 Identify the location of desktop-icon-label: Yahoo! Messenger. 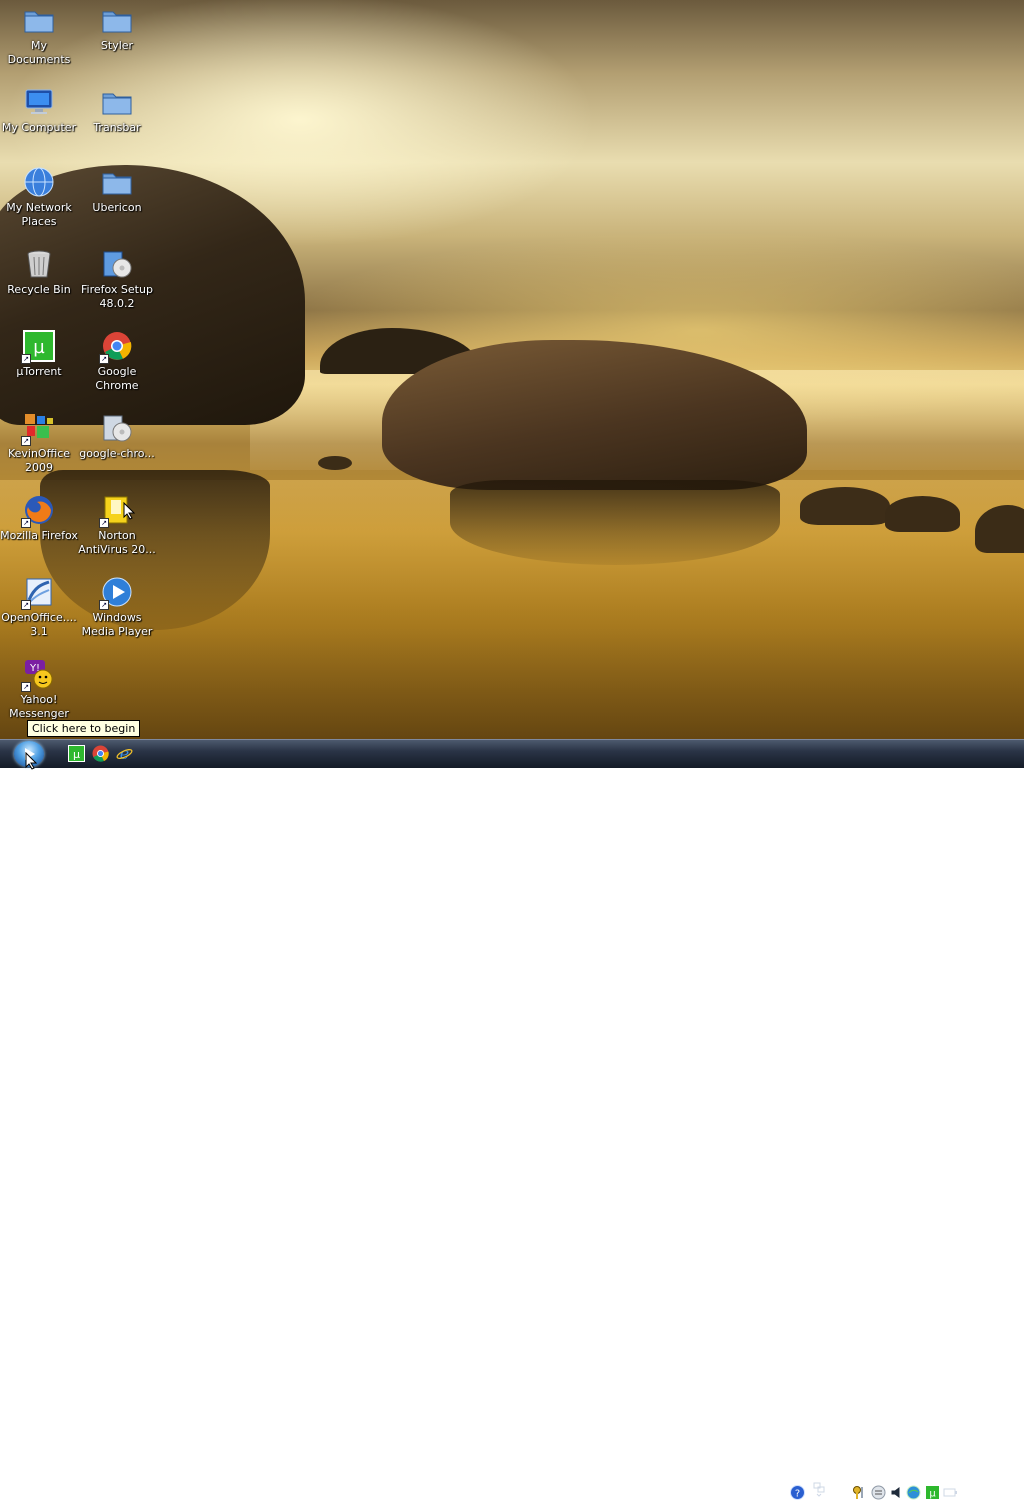
(39, 706).